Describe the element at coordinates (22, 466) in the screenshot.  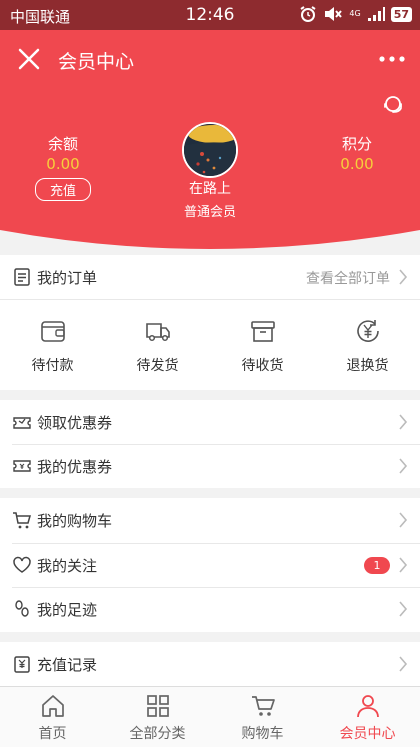
I see `coupon-icon` at that location.